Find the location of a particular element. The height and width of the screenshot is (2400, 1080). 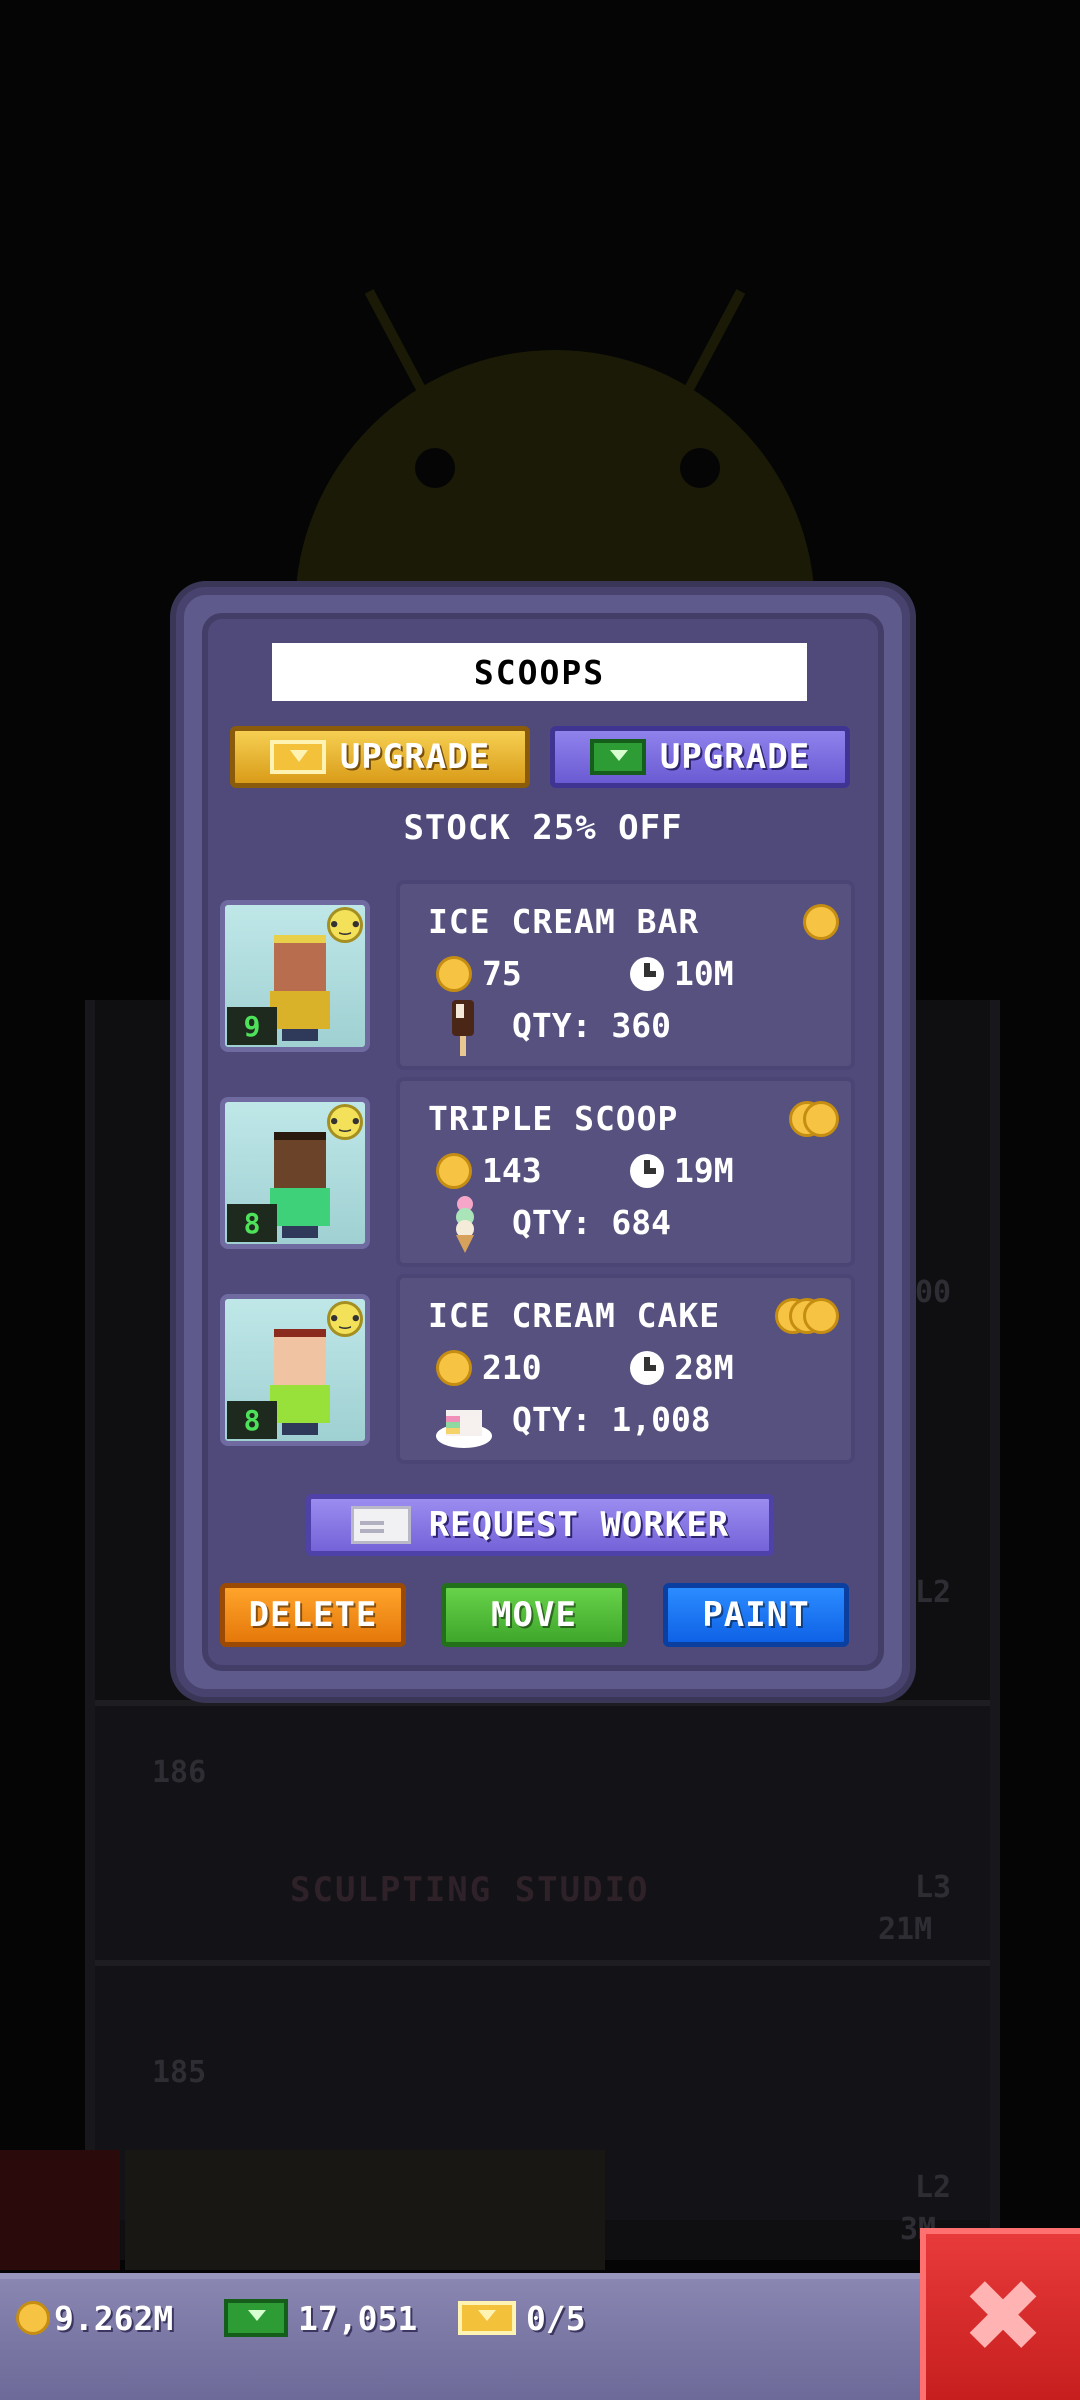

bux-balance-value: 17,051 is located at coordinates (358, 2318).